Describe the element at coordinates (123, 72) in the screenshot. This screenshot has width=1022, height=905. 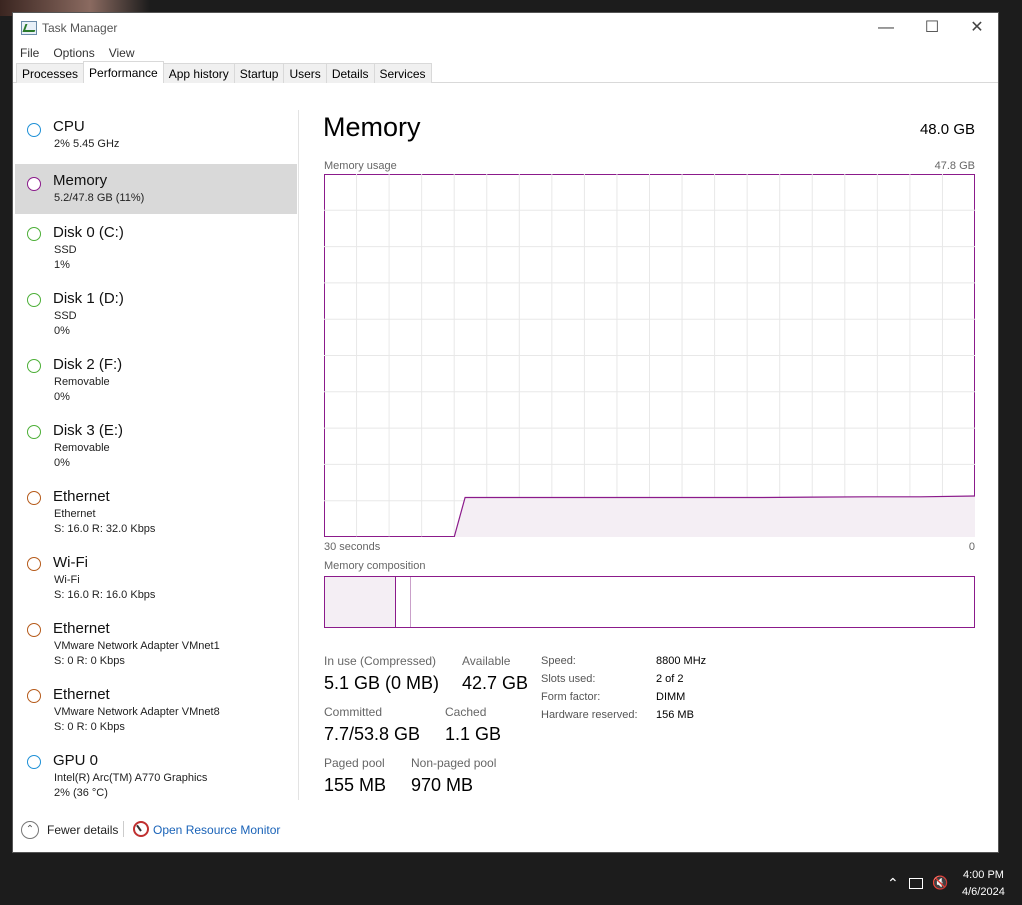
I see `tab-performance: Performance` at that location.